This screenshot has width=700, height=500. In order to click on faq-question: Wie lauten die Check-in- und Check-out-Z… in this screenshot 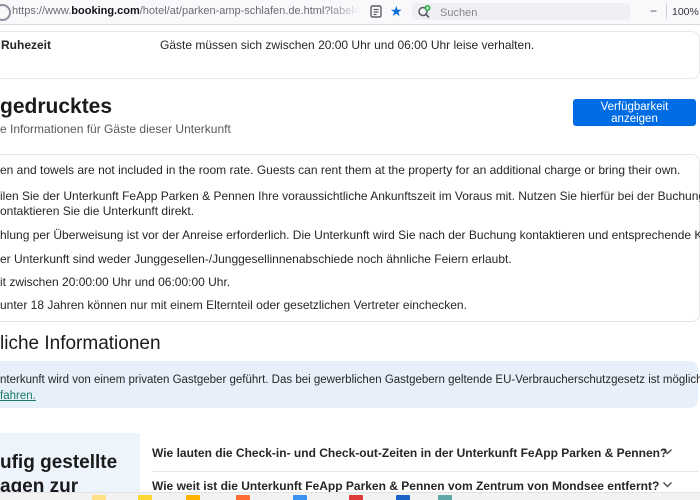, I will do `click(410, 453)`.